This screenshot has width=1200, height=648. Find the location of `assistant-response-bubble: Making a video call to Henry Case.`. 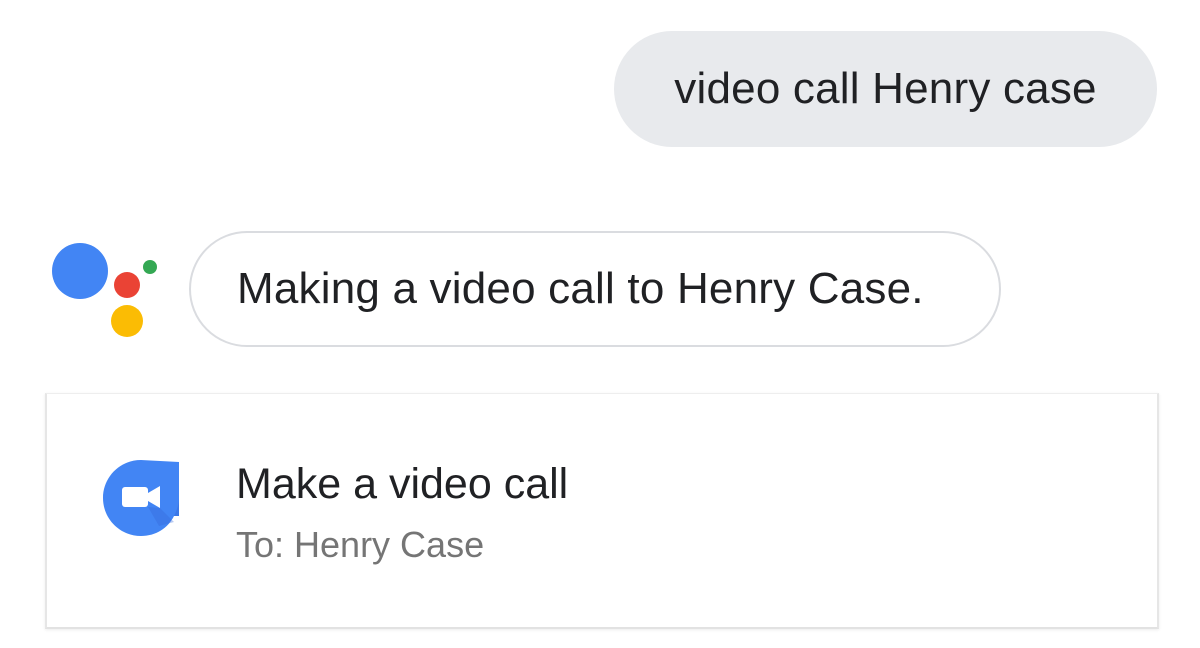

assistant-response-bubble: Making a video call to Henry Case. is located at coordinates (595, 289).